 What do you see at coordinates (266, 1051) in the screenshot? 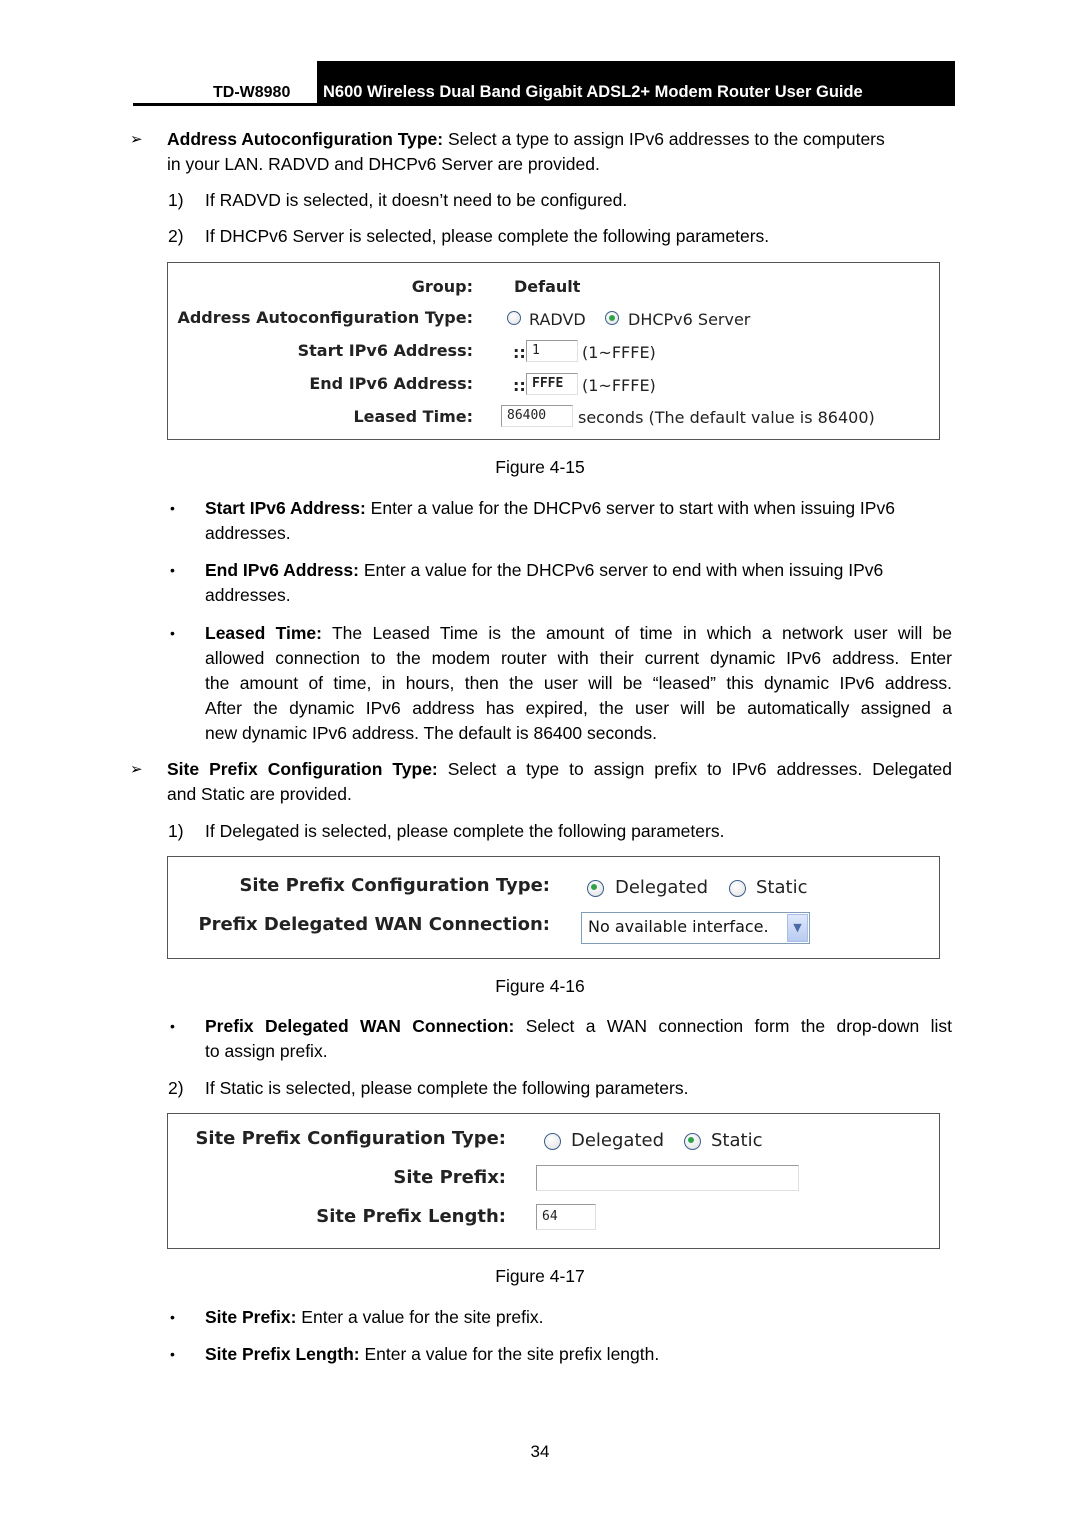
I see `wan-connection-desc-2: to assign prefix.` at bounding box center [266, 1051].